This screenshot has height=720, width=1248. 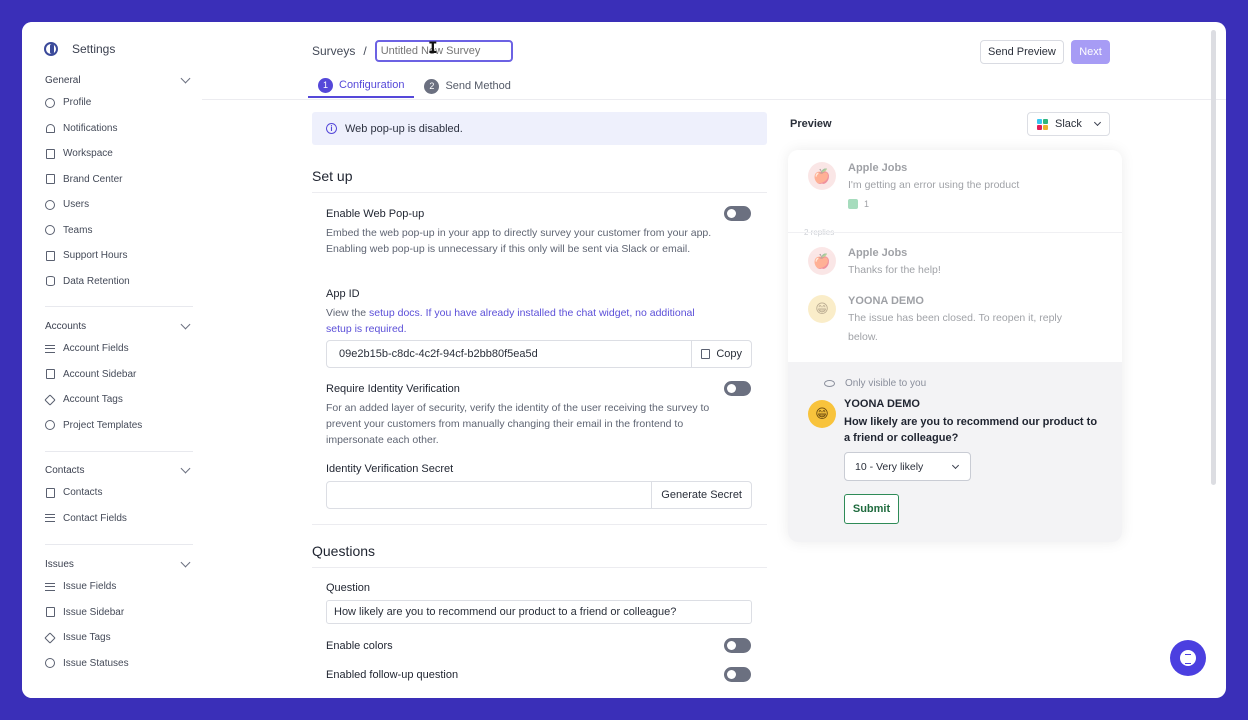 I want to click on thread-divider, so click(x=955, y=232).